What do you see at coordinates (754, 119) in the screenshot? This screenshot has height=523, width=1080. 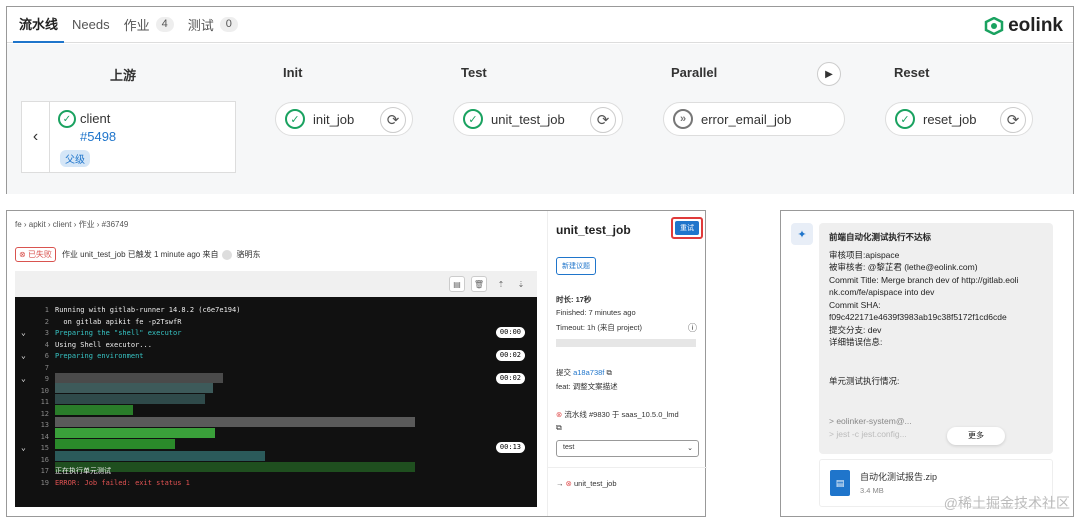 I see `job-parallel: » error_email_job` at bounding box center [754, 119].